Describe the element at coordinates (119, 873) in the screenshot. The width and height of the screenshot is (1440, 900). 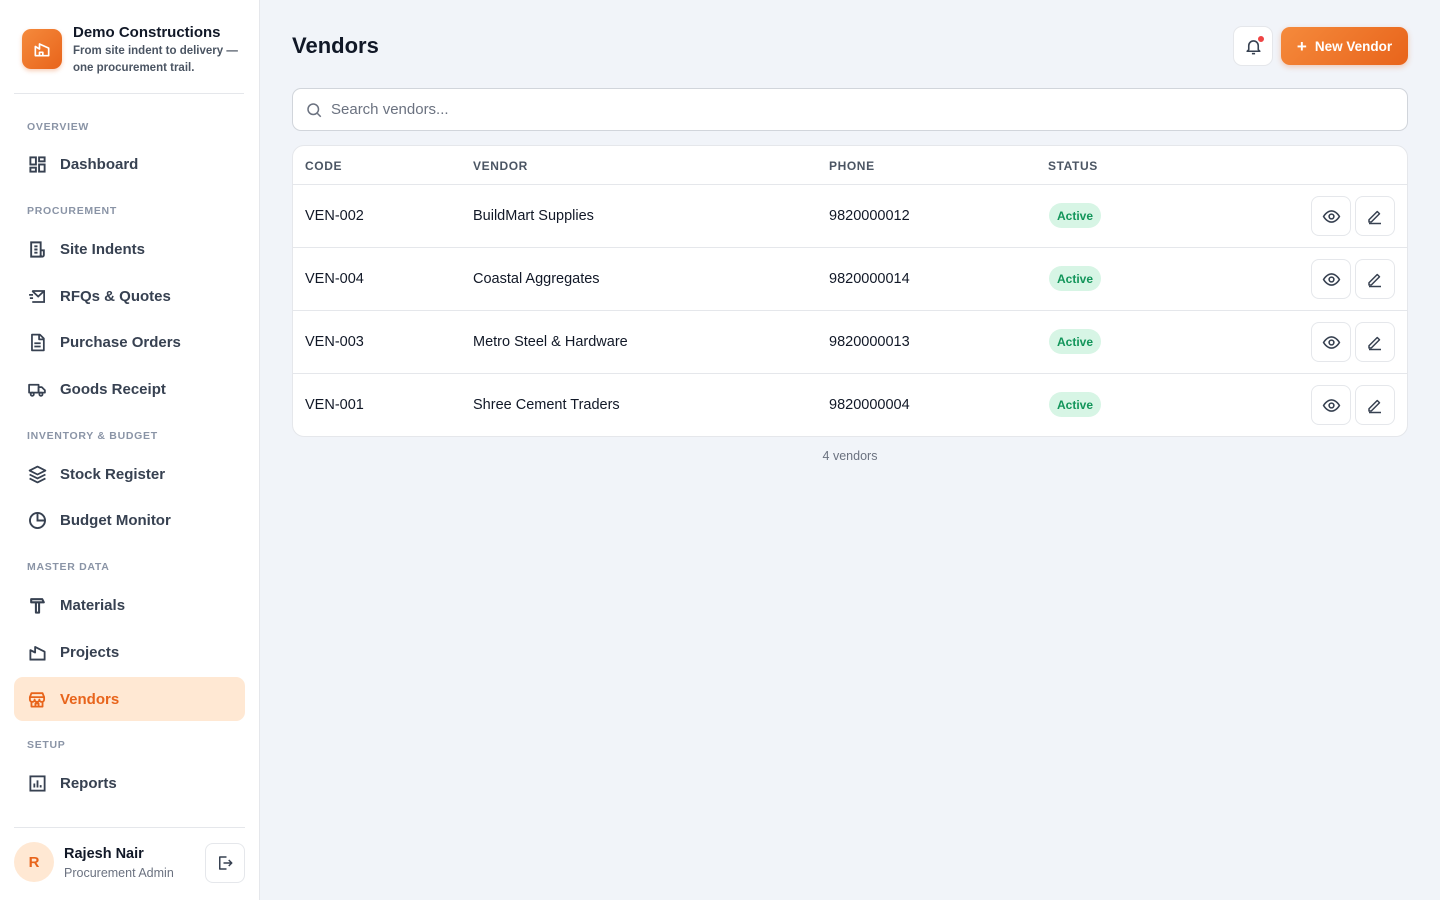
I see `user-role: Procurement Admin` at that location.